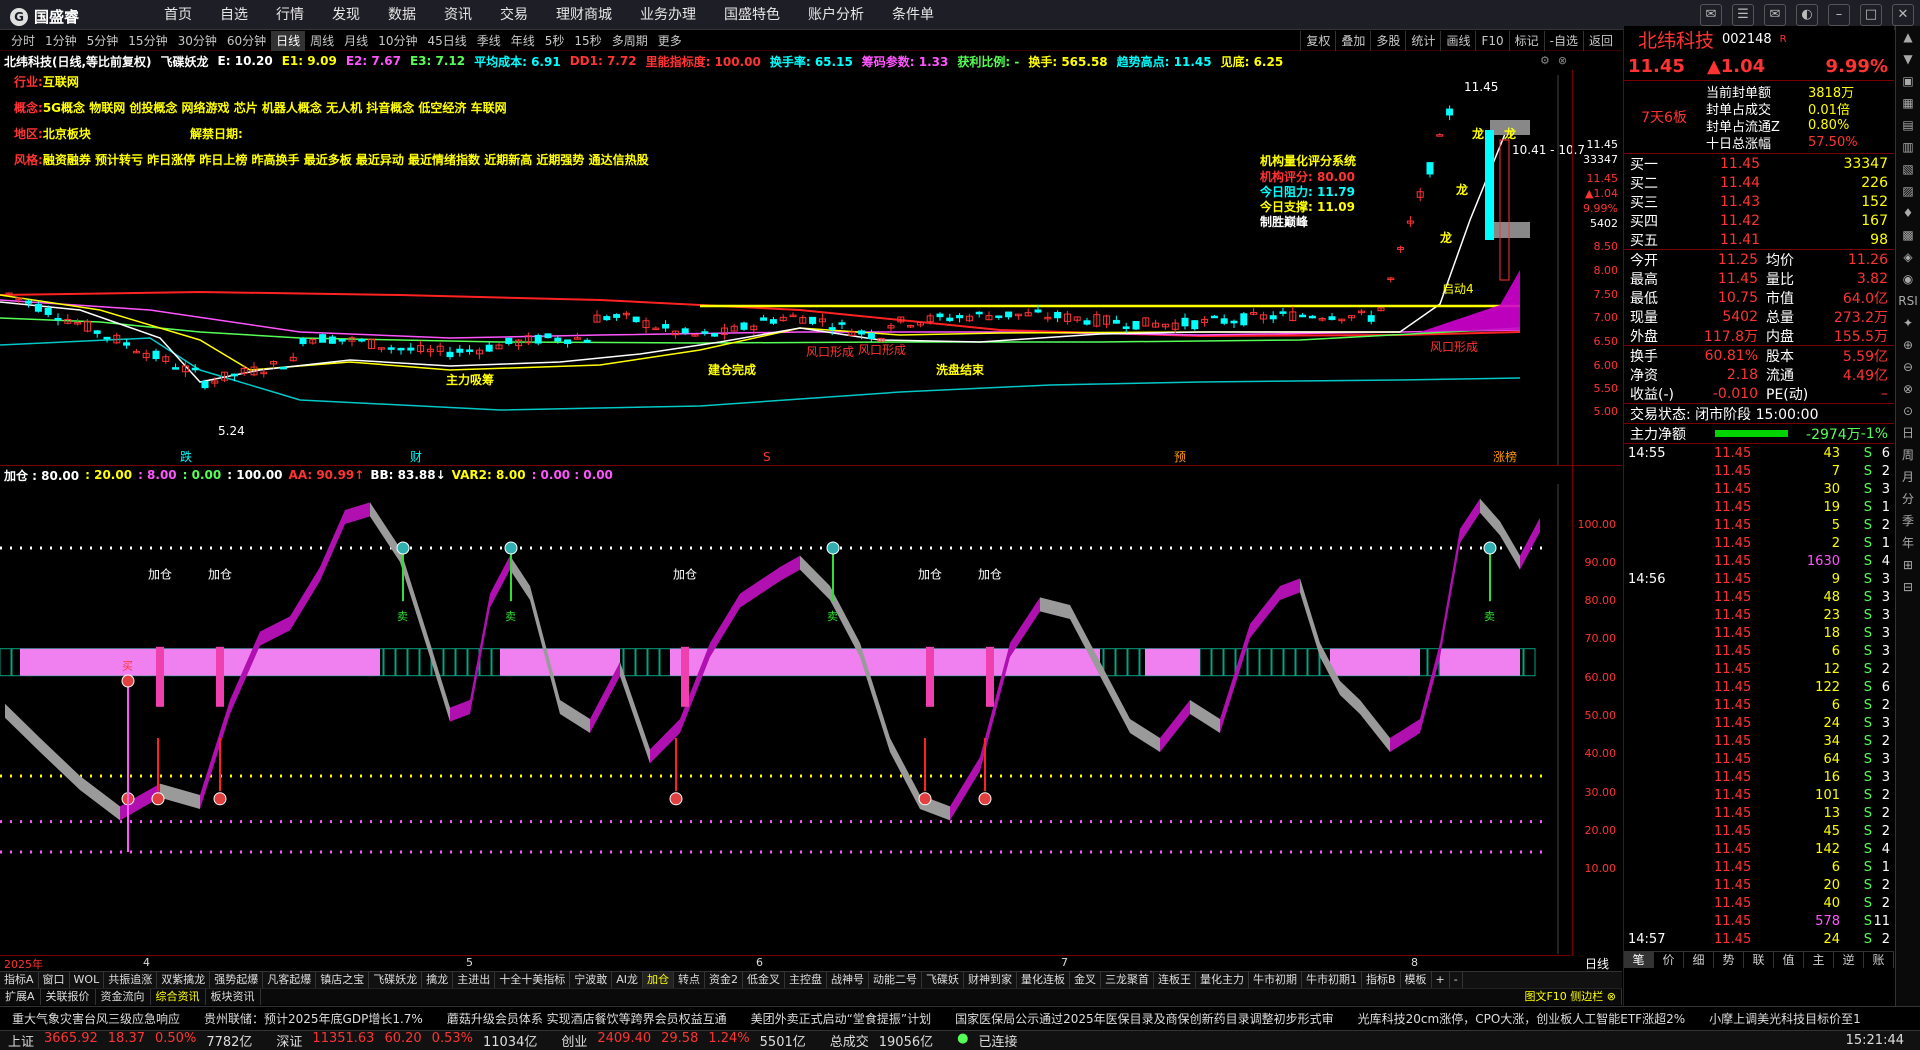  I want to click on ind-tab-24: 金叉, so click(1085, 980).